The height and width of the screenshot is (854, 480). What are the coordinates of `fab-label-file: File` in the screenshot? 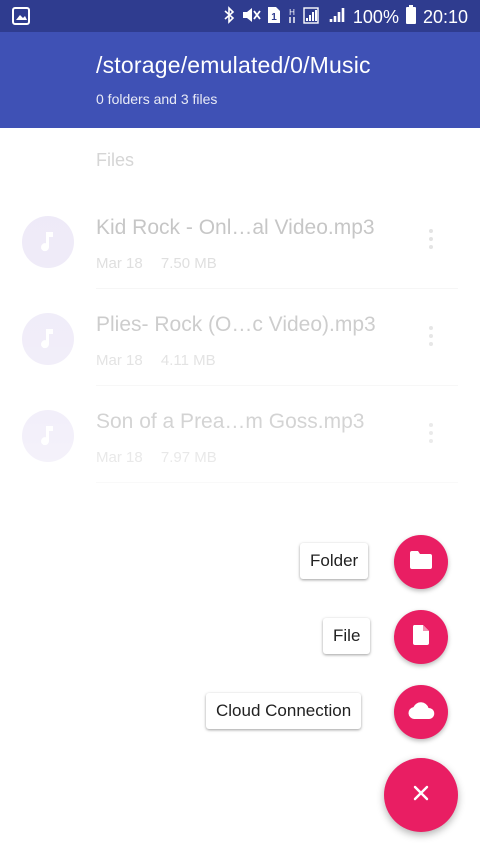 It's located at (347, 636).